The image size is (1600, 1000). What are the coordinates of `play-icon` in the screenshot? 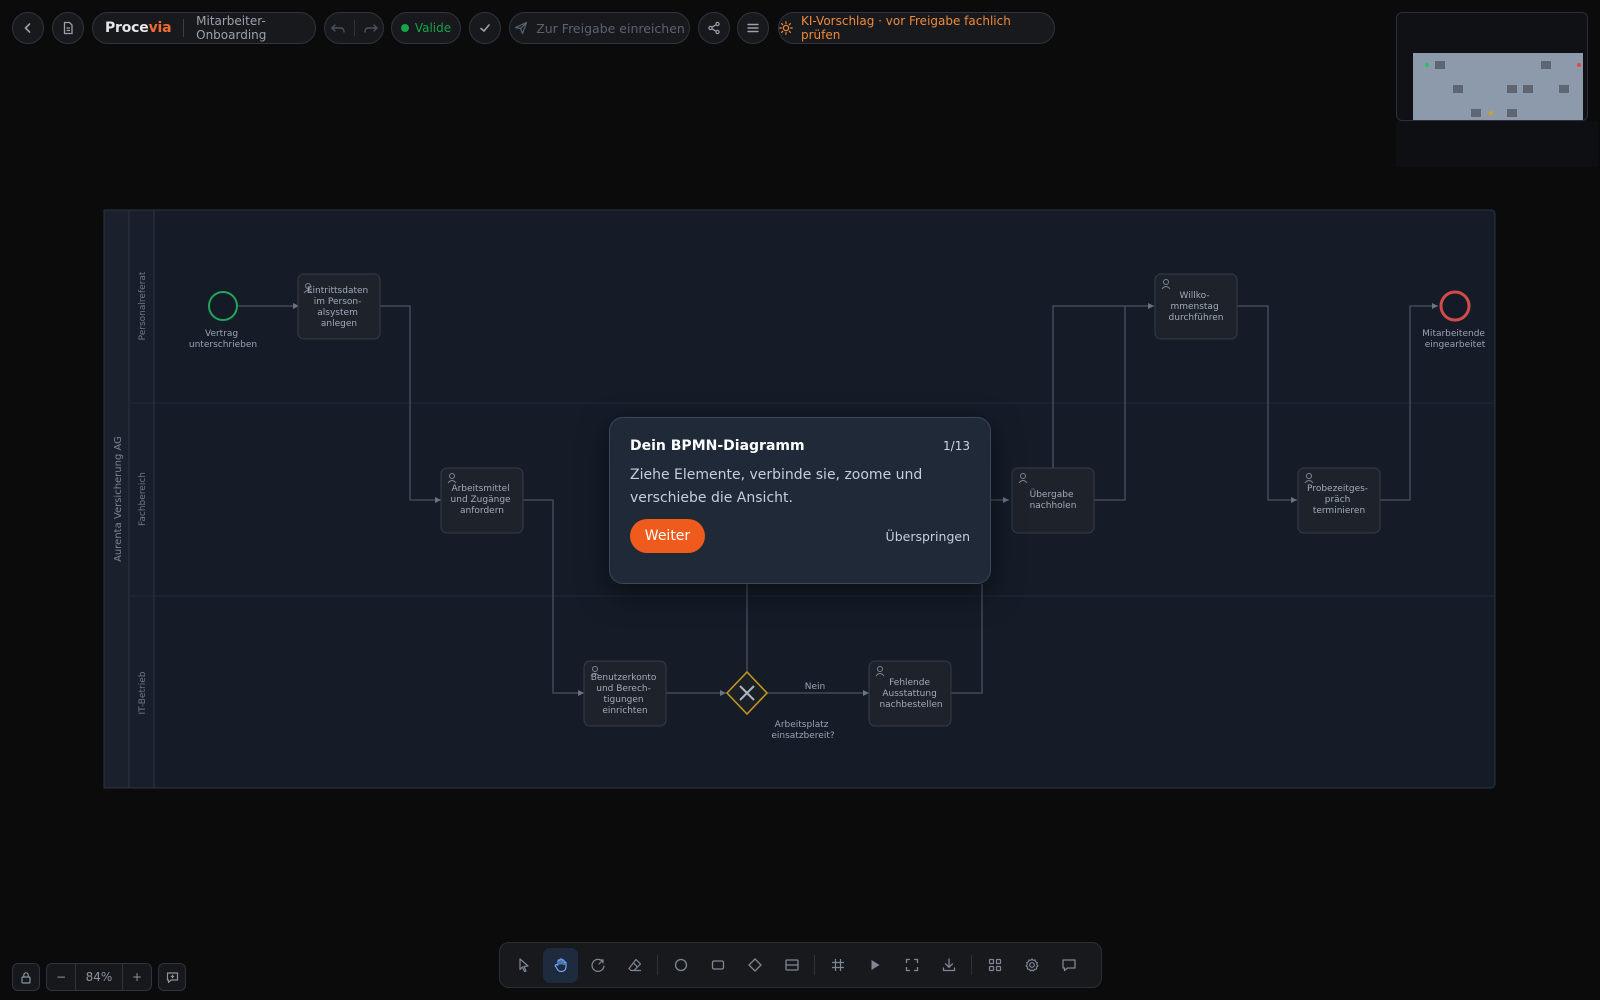 It's located at (875, 965).